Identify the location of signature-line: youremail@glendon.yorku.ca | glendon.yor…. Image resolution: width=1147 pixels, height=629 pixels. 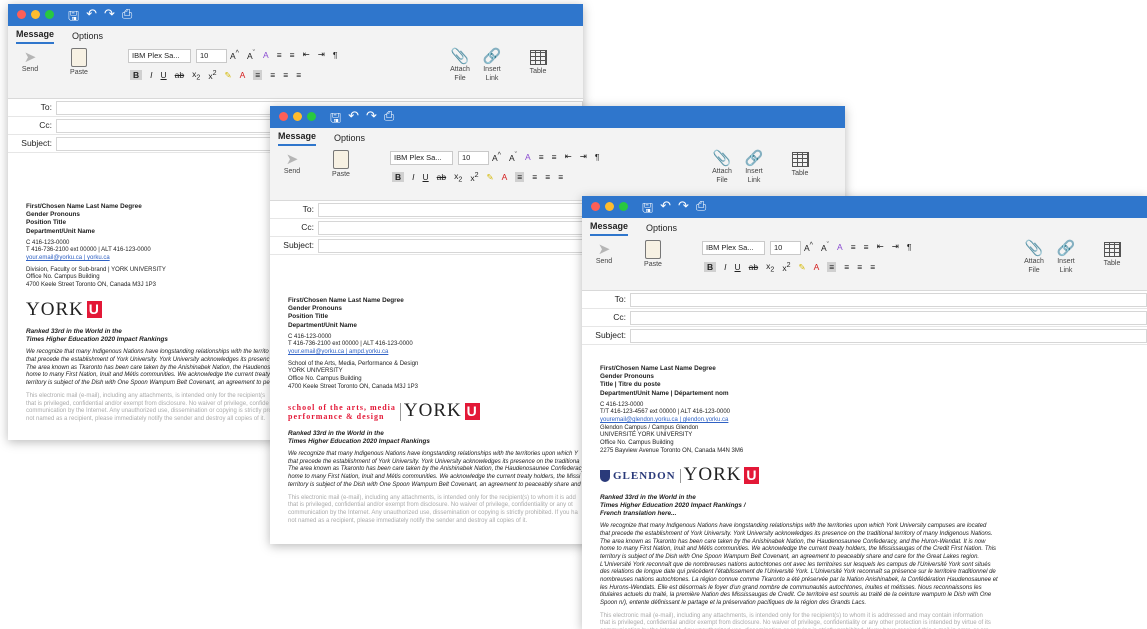
(864, 421).